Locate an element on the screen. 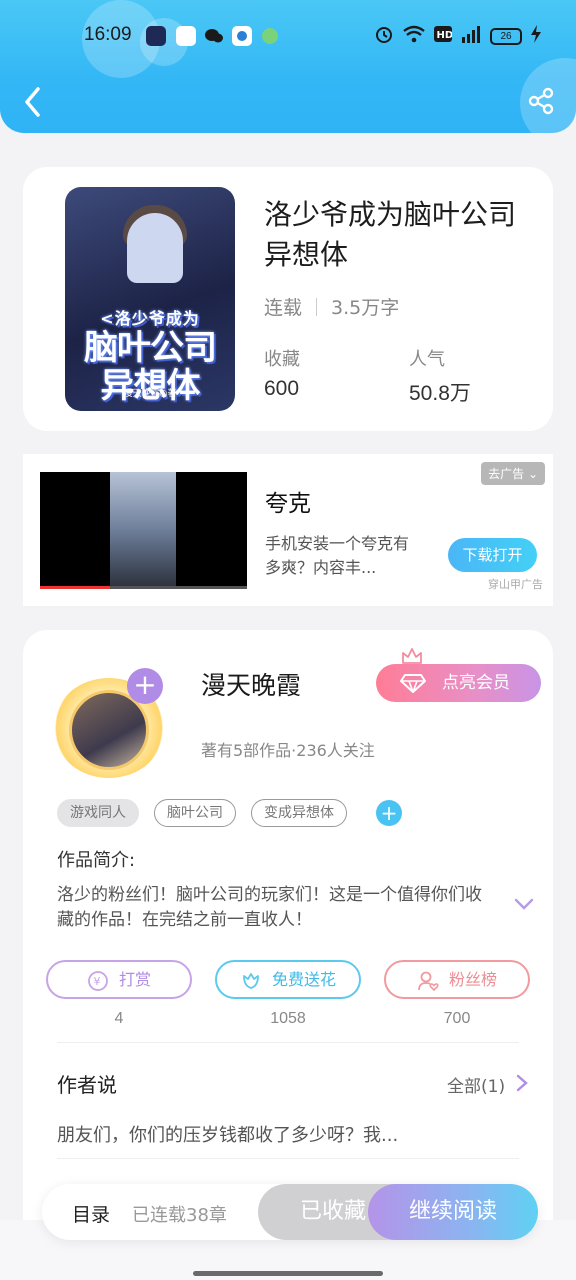  tag-list: 游戏同人 脑叶公司 变成异想体 + is located at coordinates (229, 813).